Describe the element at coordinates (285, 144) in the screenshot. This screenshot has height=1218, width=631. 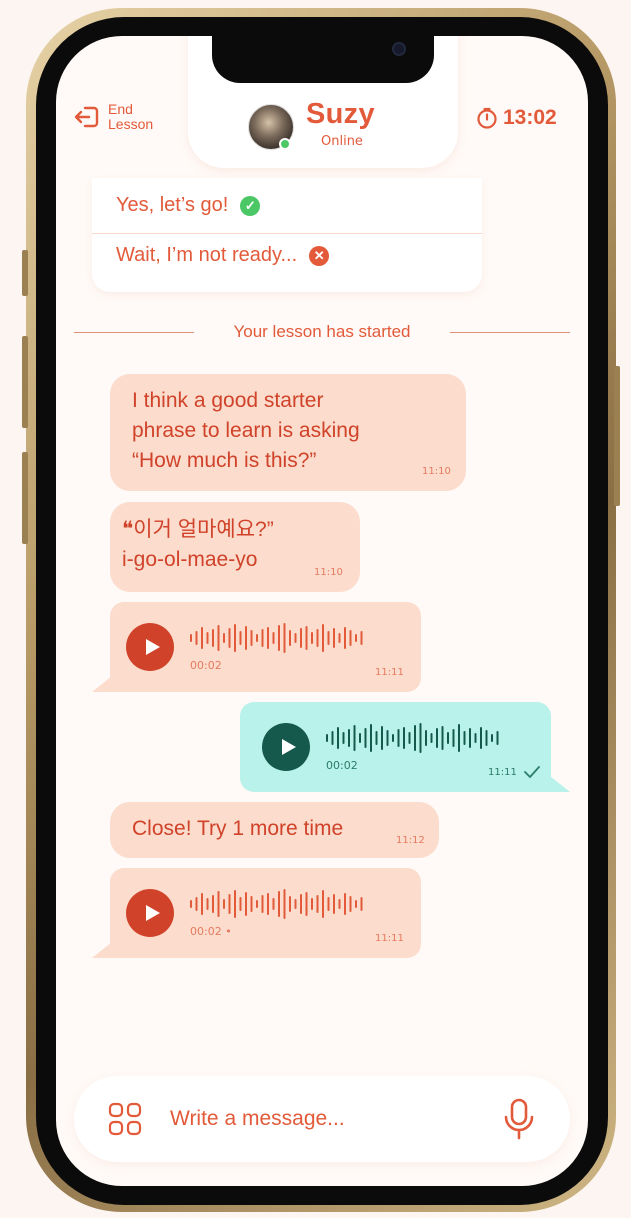
I see `online-indicator` at that location.